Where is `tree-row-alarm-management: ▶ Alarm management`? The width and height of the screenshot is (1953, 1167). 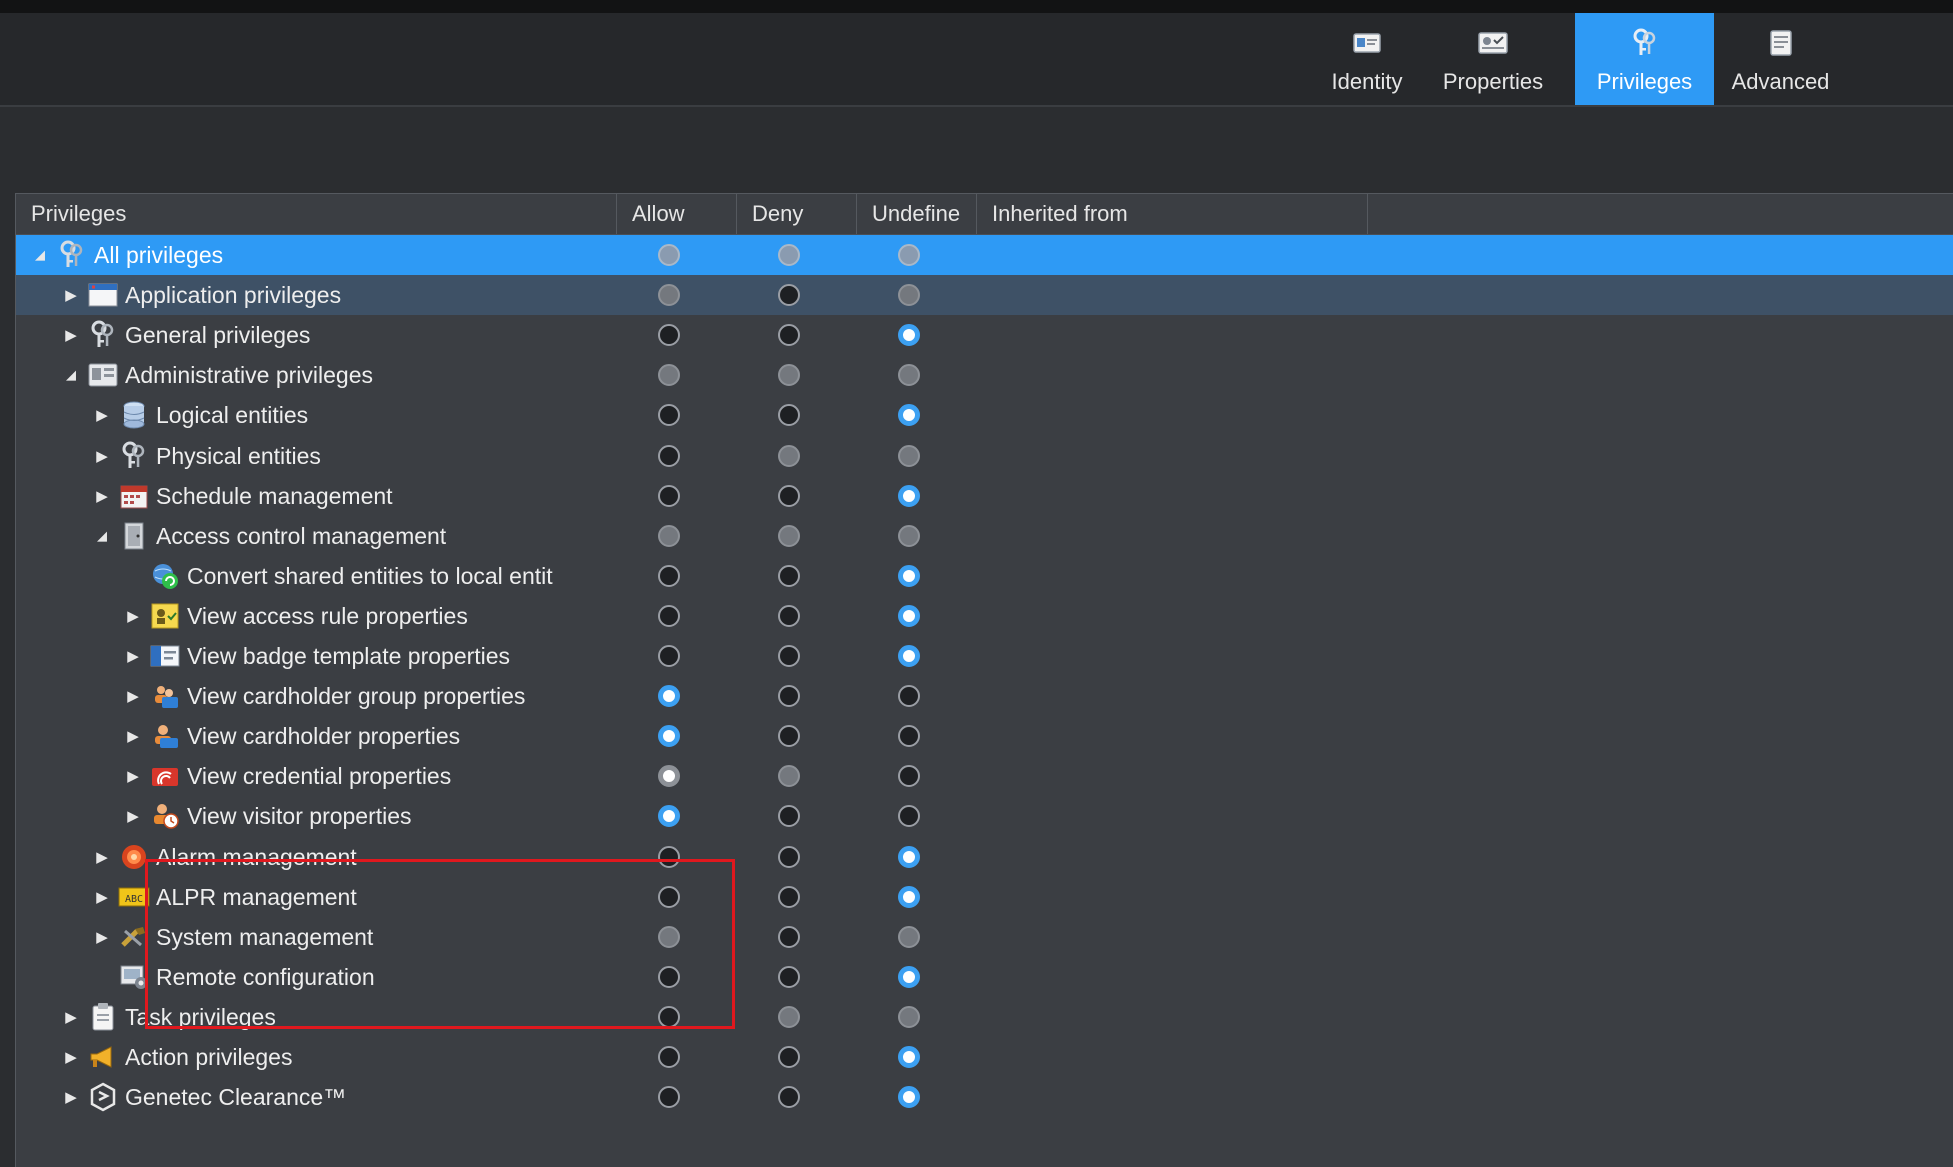 tree-row-alarm-management: ▶ Alarm management is located at coordinates (984, 857).